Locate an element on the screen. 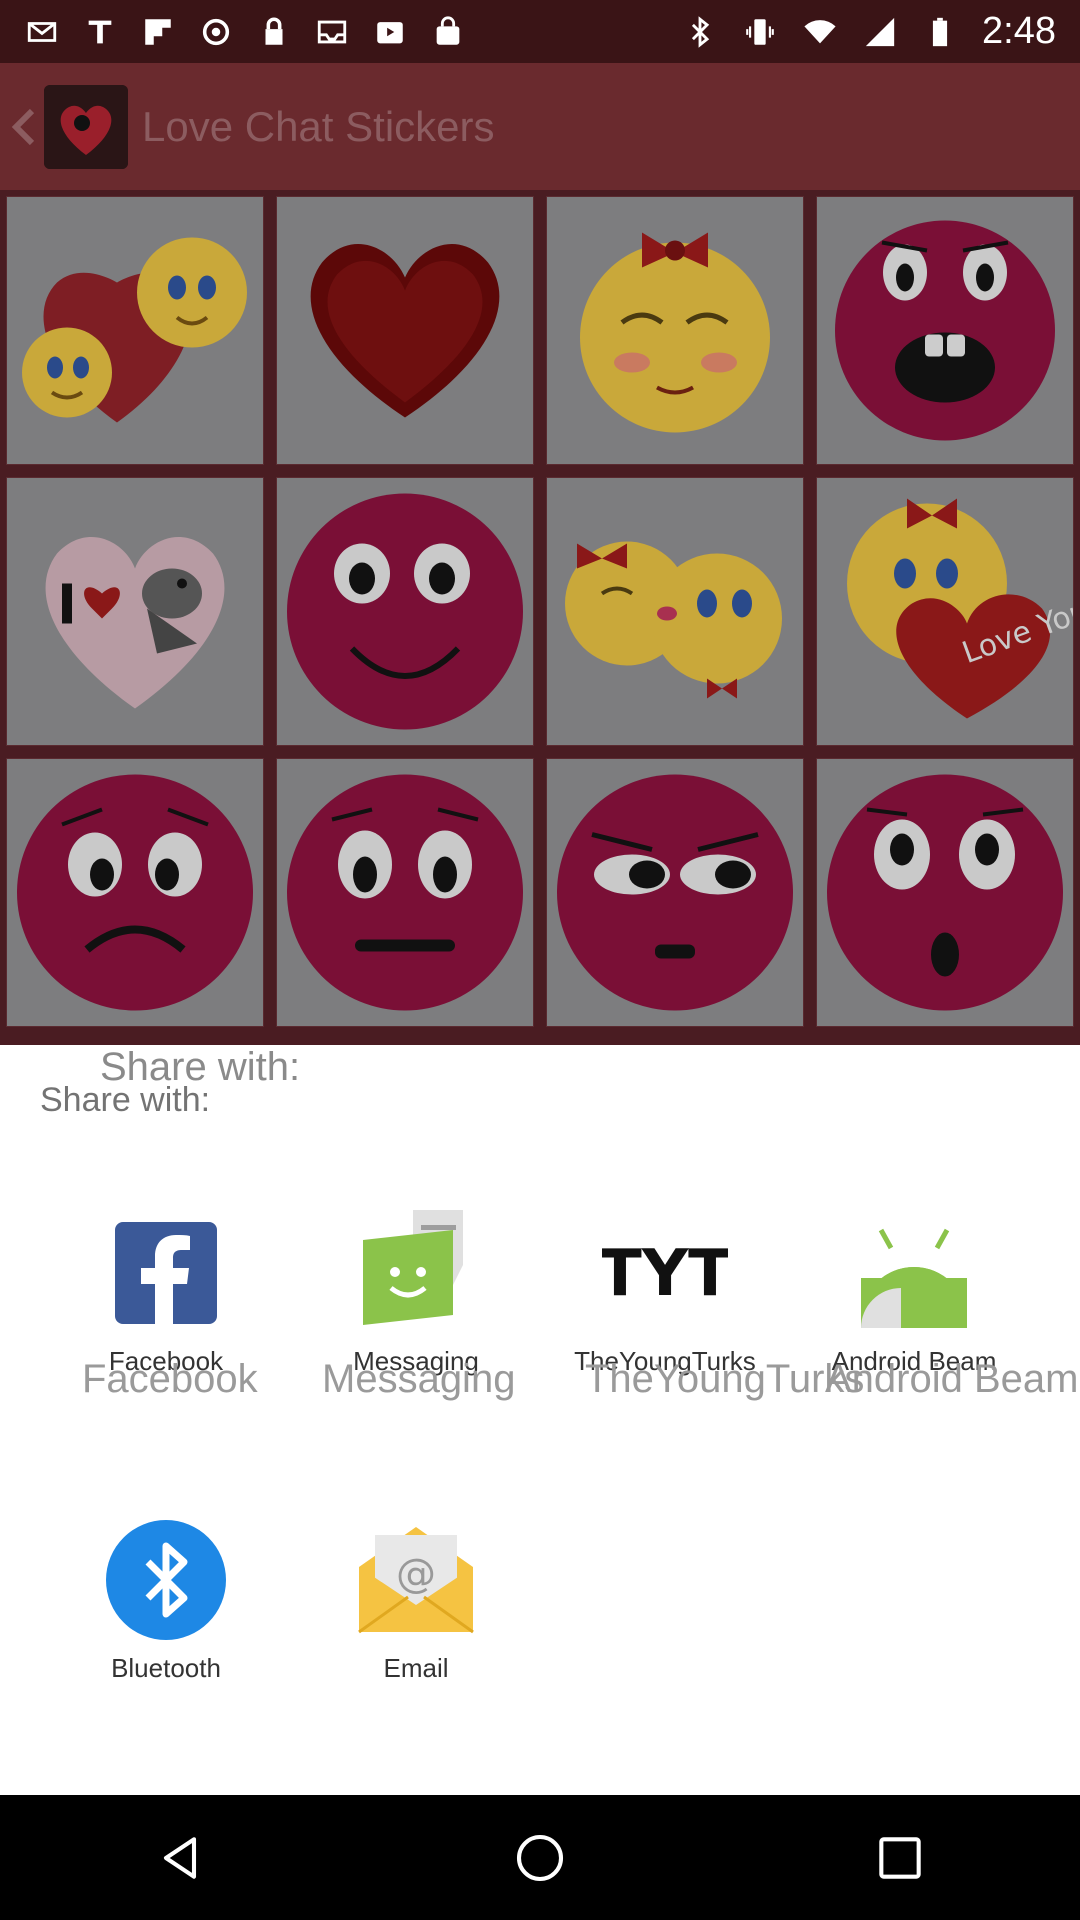  ghost-label-messaging: Messaging is located at coordinates (419, 1379).